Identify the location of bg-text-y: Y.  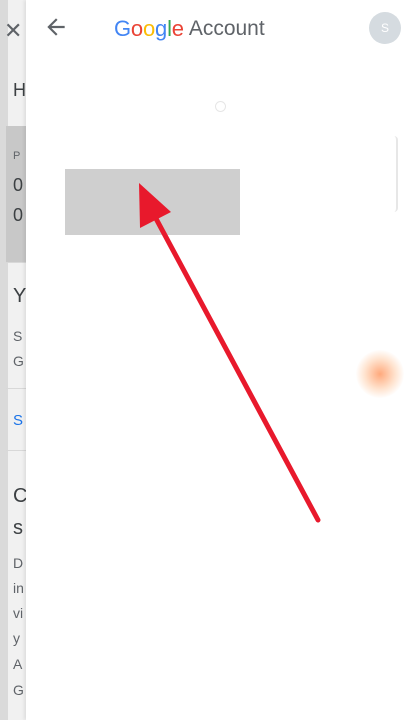
(20, 296).